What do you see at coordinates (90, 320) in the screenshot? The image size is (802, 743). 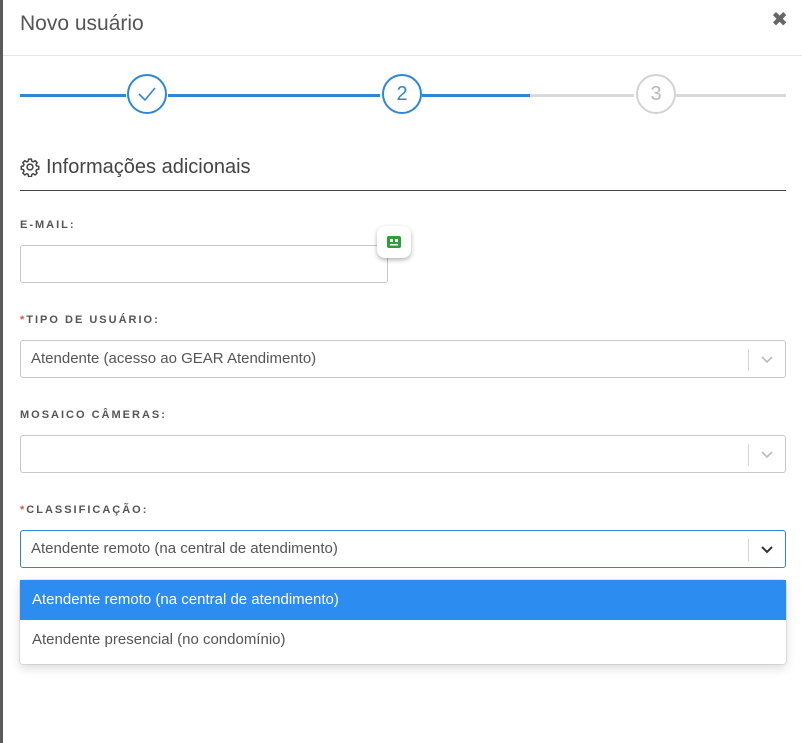 I see `user-type-label: *TIPO DE USUÁRIO:` at bounding box center [90, 320].